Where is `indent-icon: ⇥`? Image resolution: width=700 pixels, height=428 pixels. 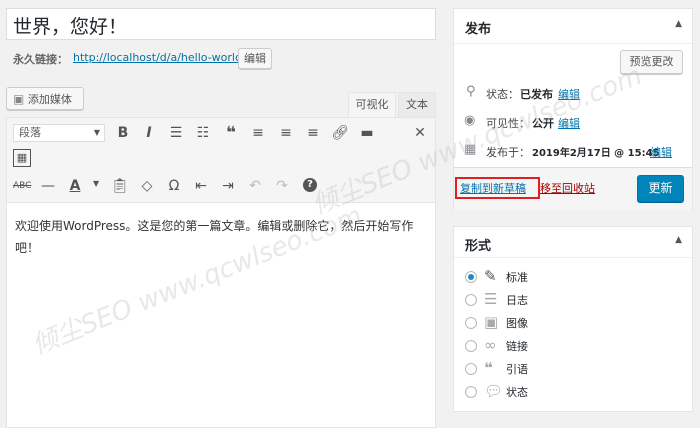 indent-icon: ⇥ is located at coordinates (228, 186).